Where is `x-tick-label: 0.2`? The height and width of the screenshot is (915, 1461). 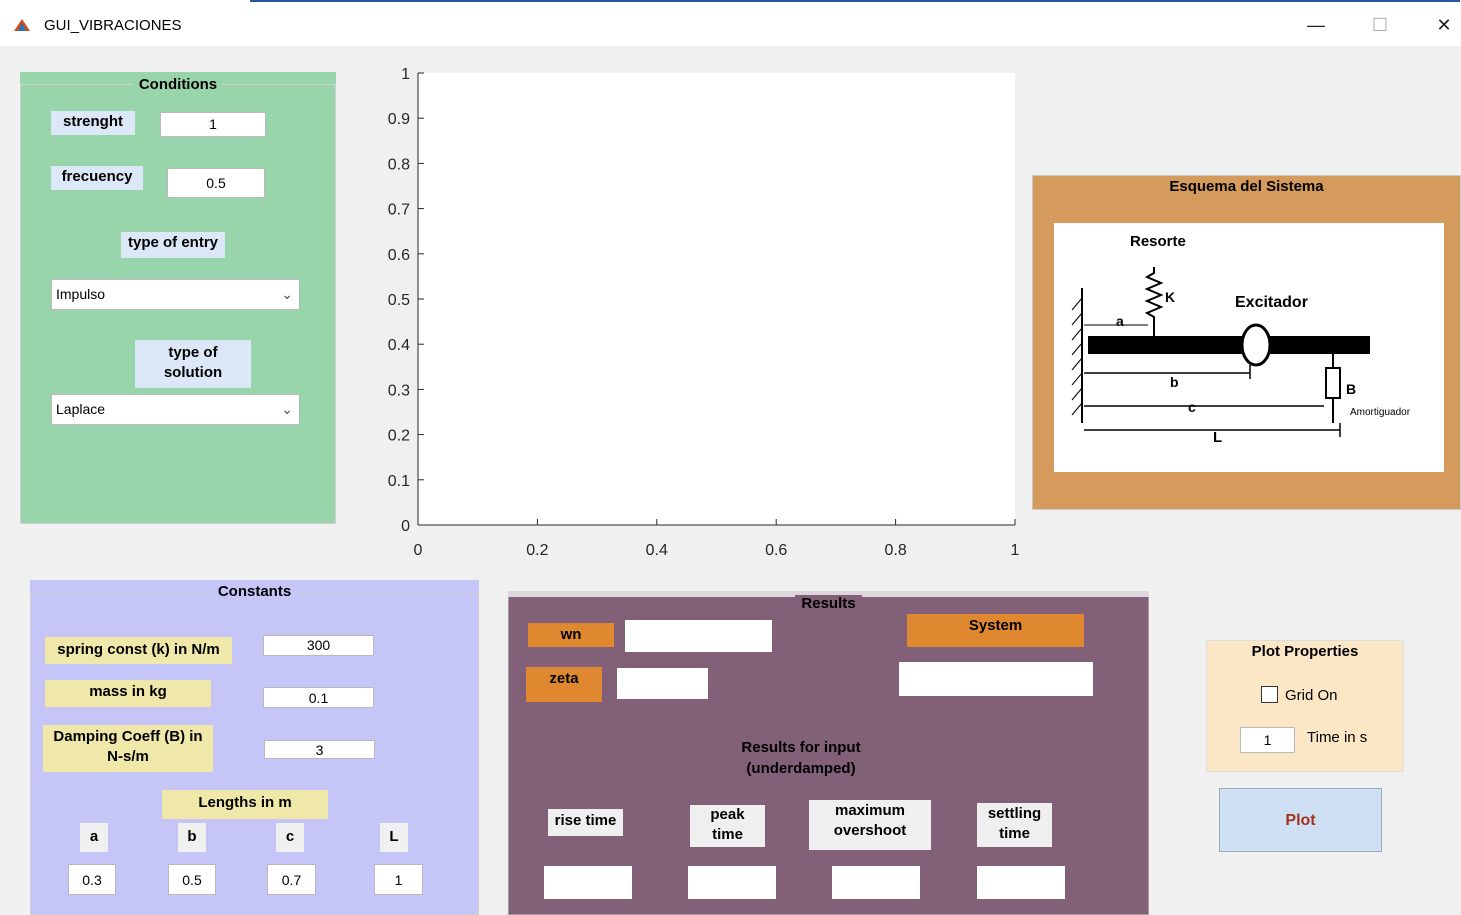 x-tick-label: 0.2 is located at coordinates (537, 550).